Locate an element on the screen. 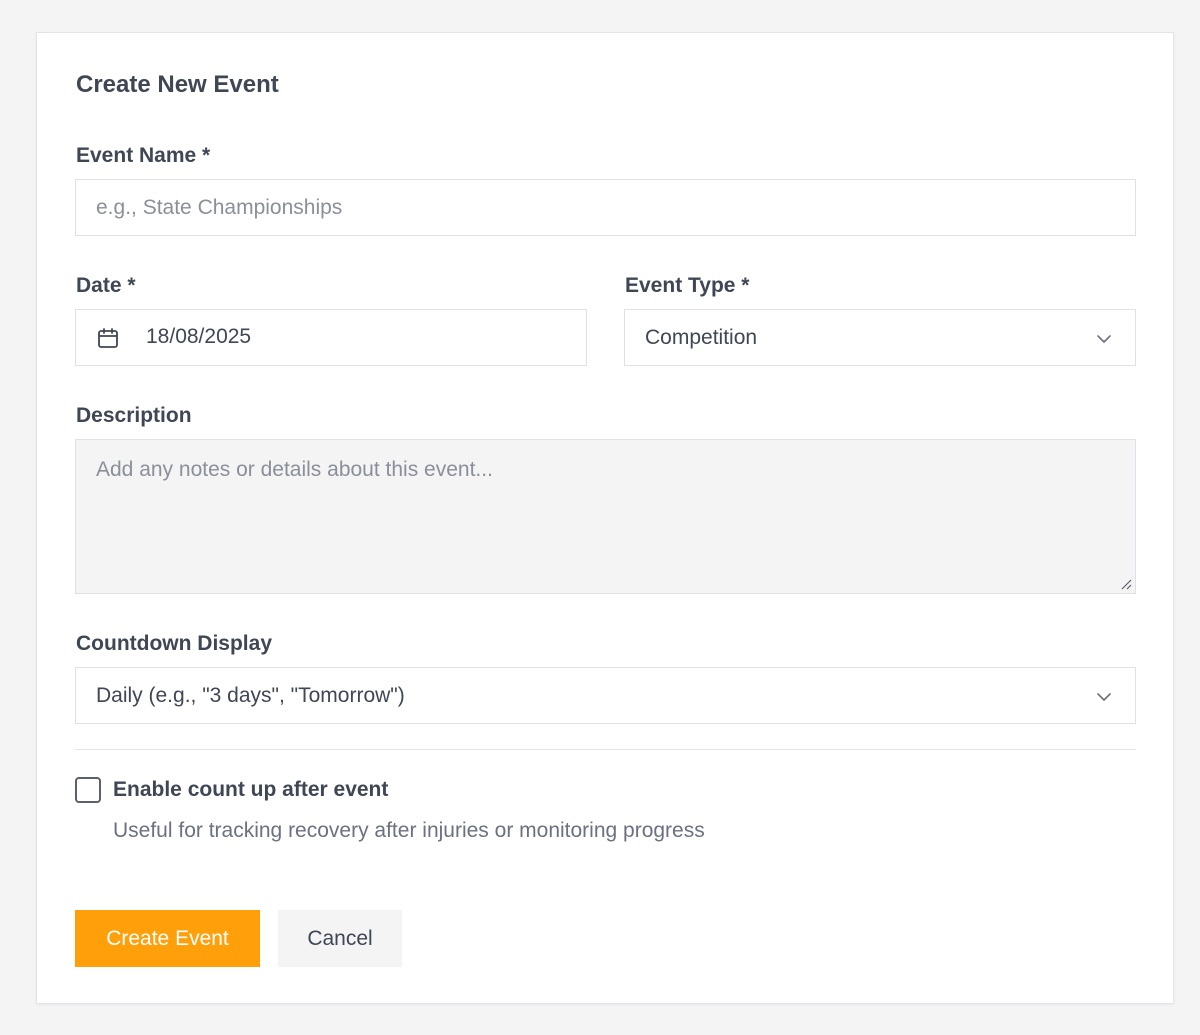  count-up-checkbox is located at coordinates (88, 790).